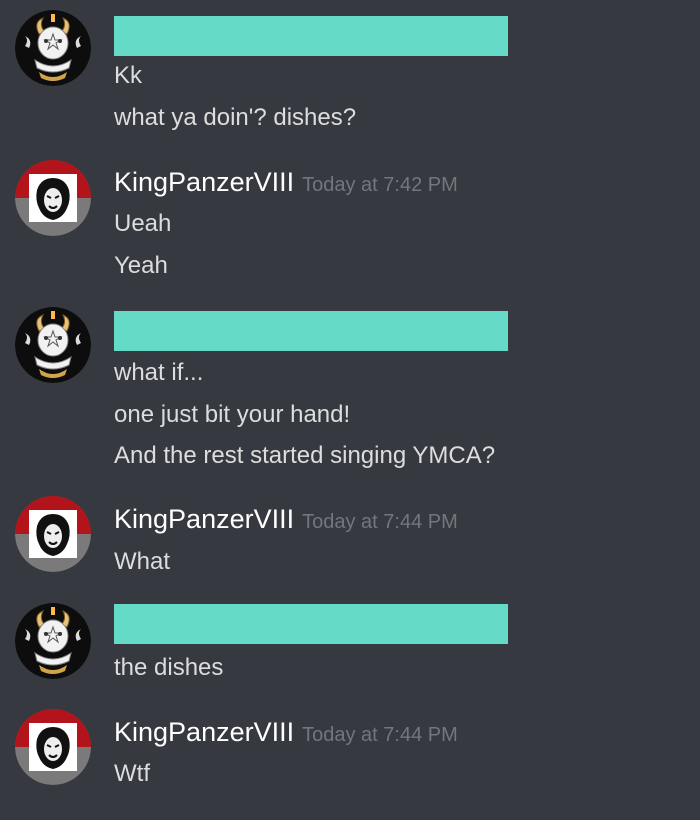 The width and height of the screenshot is (700, 820). What do you see at coordinates (305, 455) in the screenshot?
I see `message-line: And the rest started singing YMCA?` at bounding box center [305, 455].